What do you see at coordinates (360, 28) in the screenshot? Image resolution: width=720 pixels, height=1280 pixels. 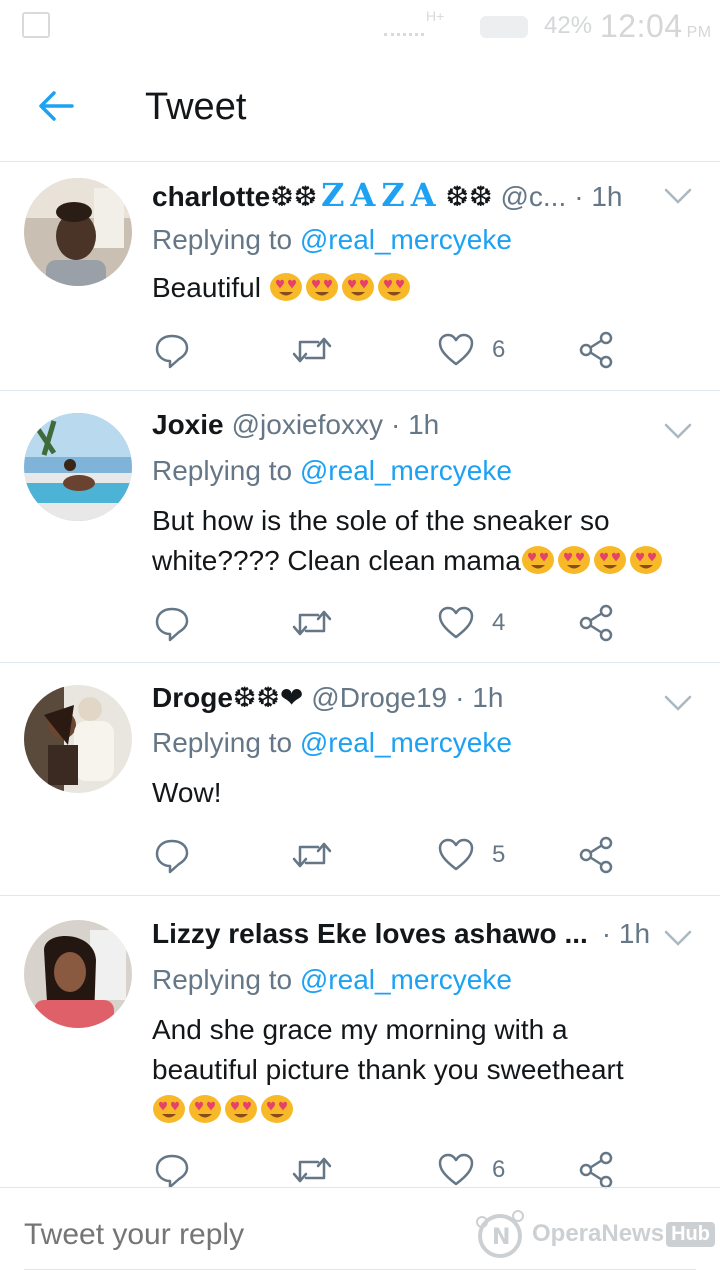 I see `status-bar: H+ 42% 12:04 PM` at bounding box center [360, 28].